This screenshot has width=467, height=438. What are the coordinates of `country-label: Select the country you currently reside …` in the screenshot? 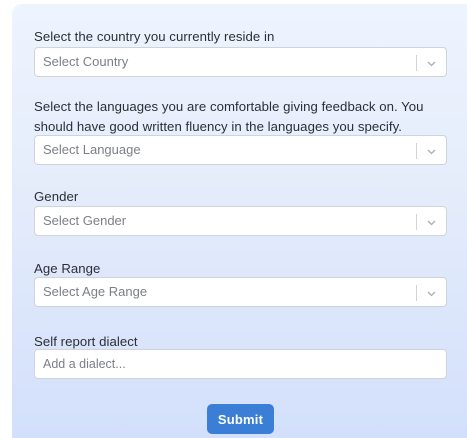 It's located at (154, 36).